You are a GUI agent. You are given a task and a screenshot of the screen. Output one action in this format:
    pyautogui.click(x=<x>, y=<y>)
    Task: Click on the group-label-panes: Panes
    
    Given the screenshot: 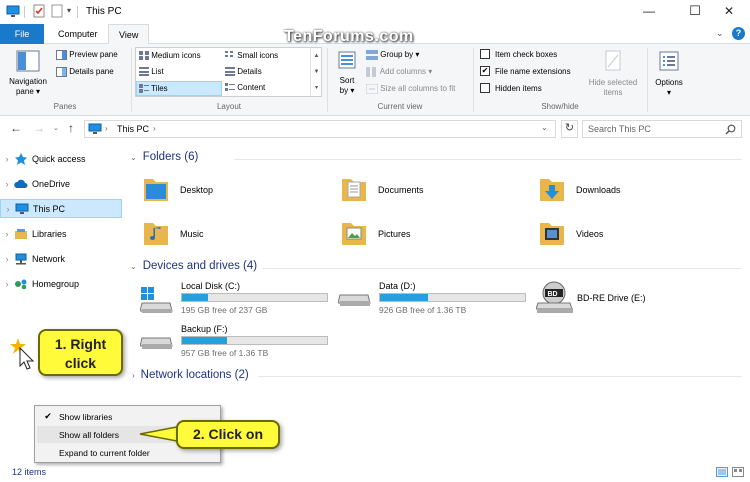 What is the action you would take?
    pyautogui.click(x=65, y=106)
    